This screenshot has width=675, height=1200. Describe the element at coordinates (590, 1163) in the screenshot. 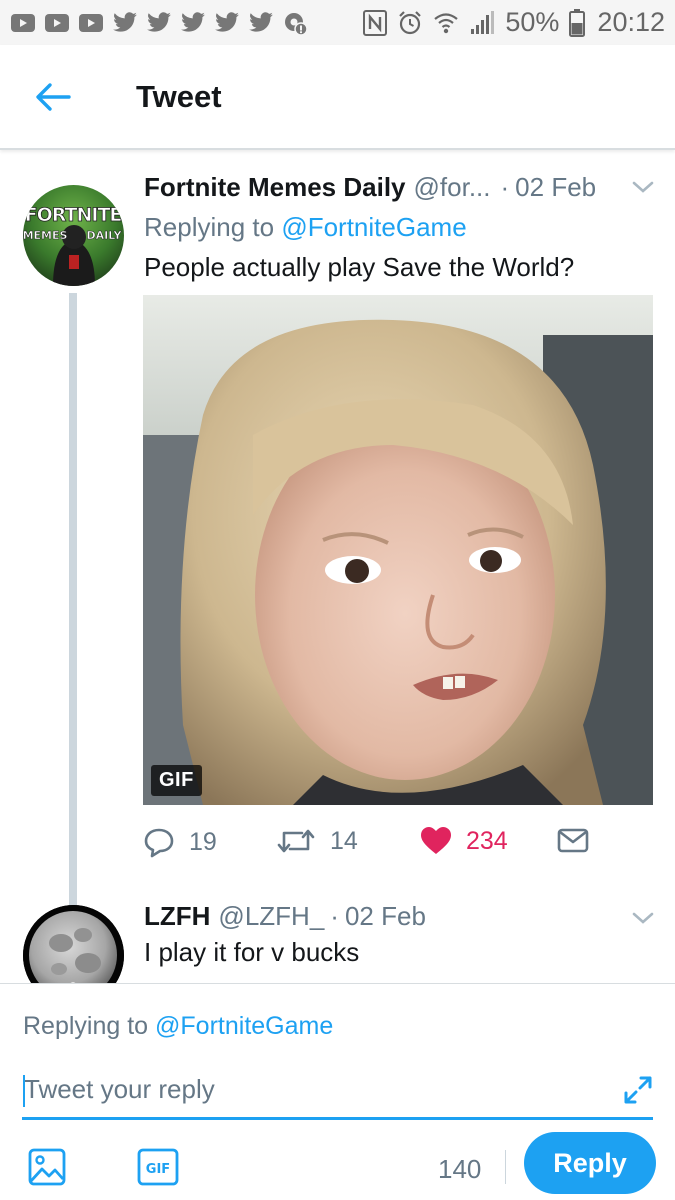

I see `reply-button: Reply` at that location.